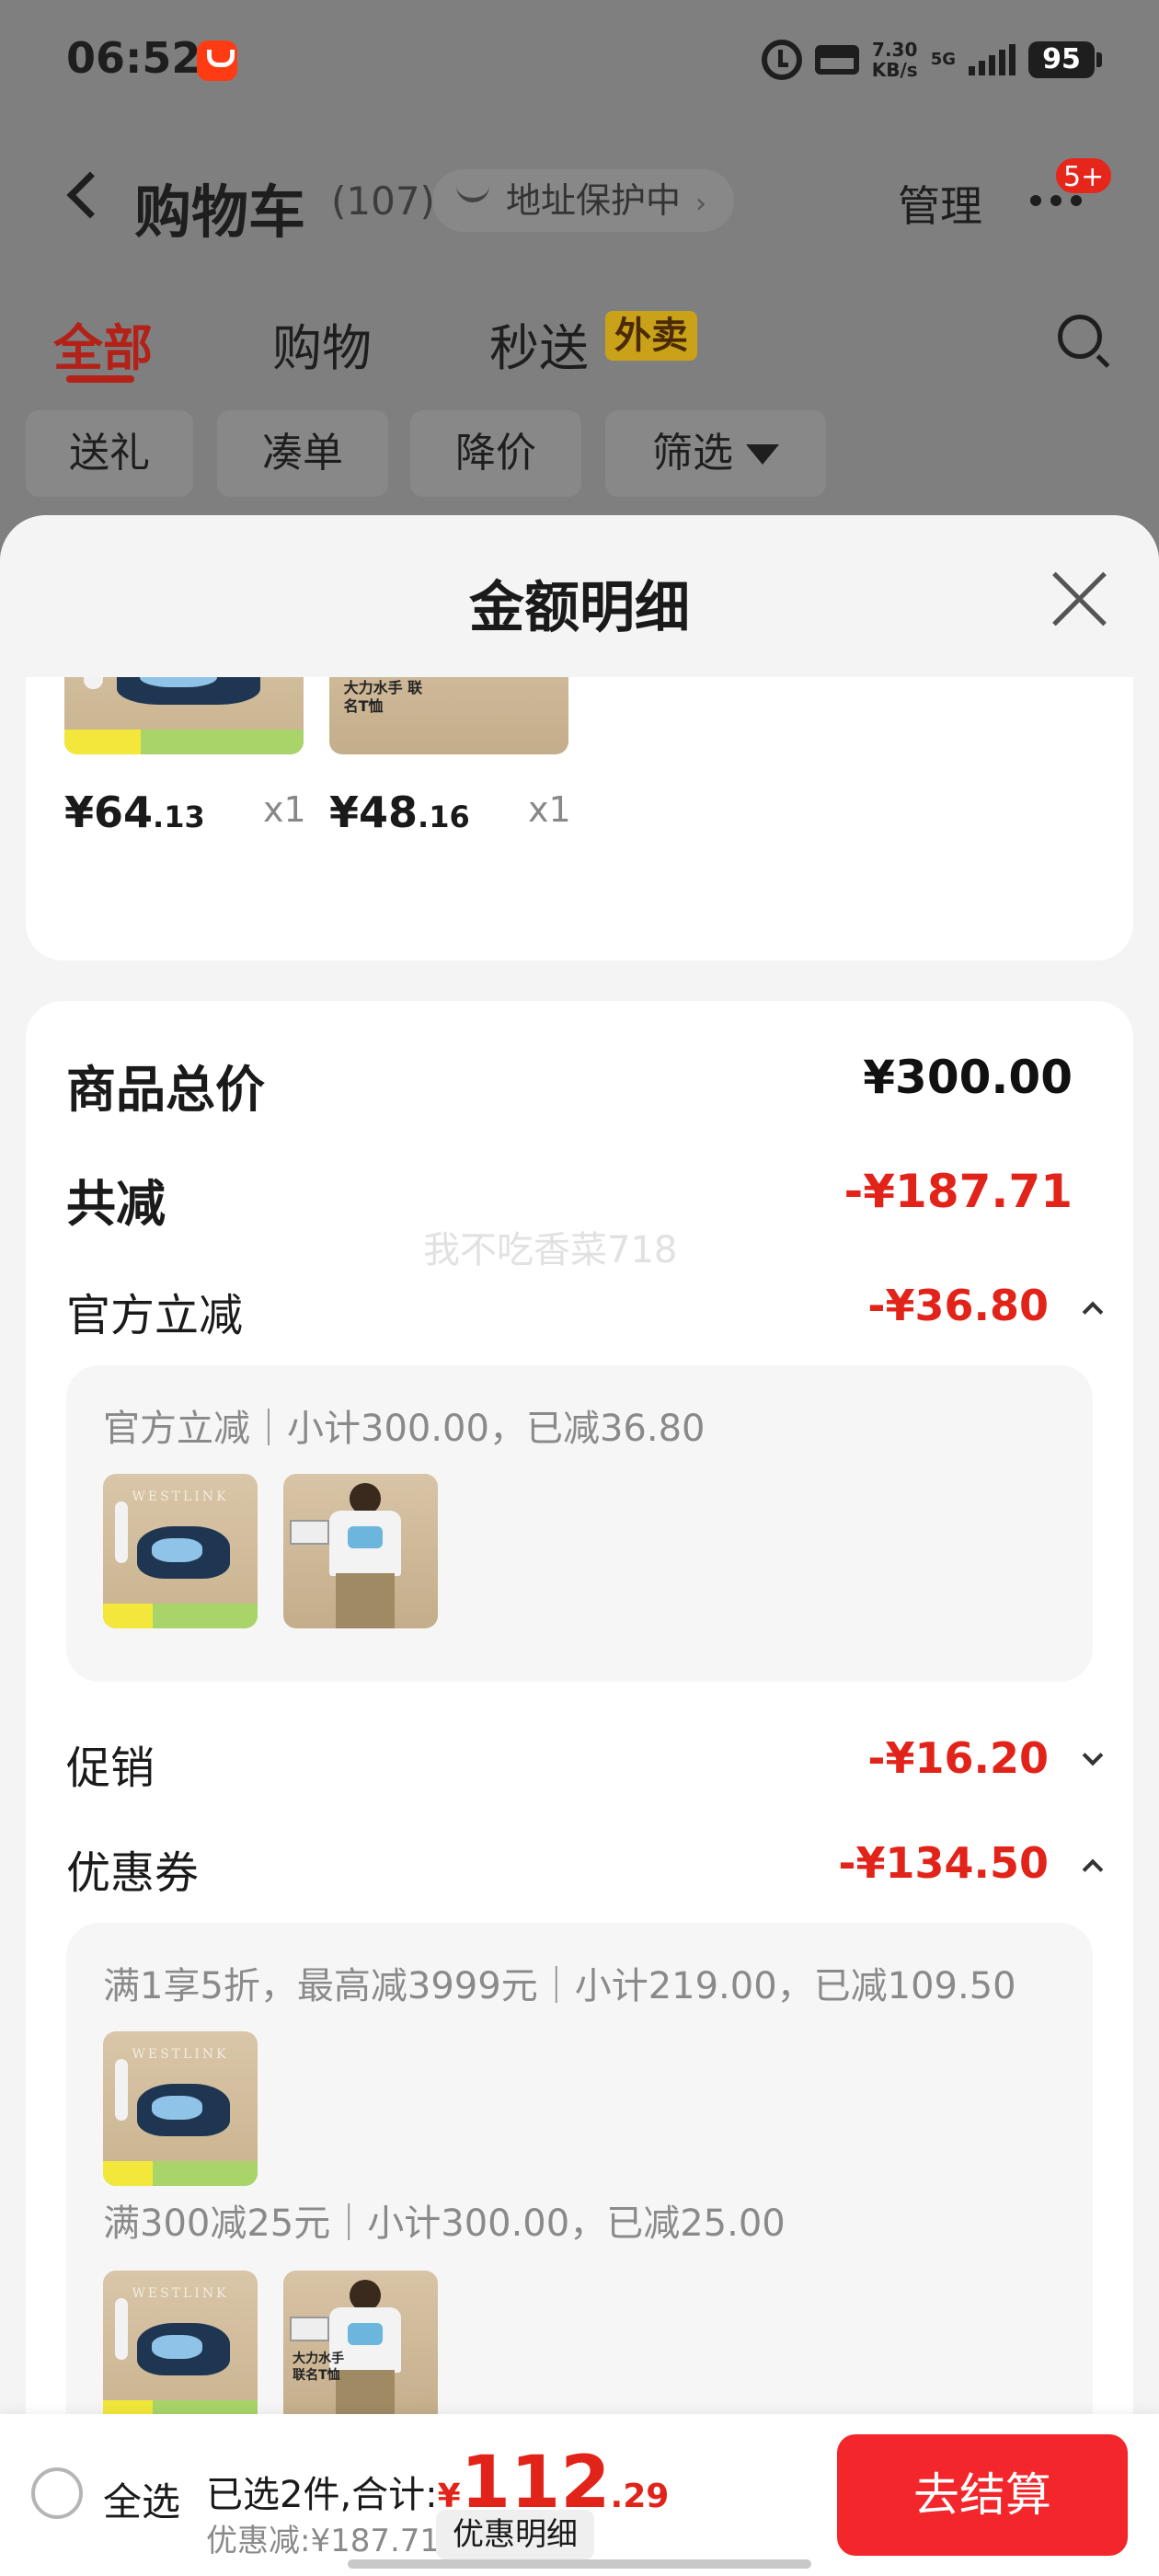  Describe the element at coordinates (1065, 59) in the screenshot. I see `battery-icon: 95` at that location.